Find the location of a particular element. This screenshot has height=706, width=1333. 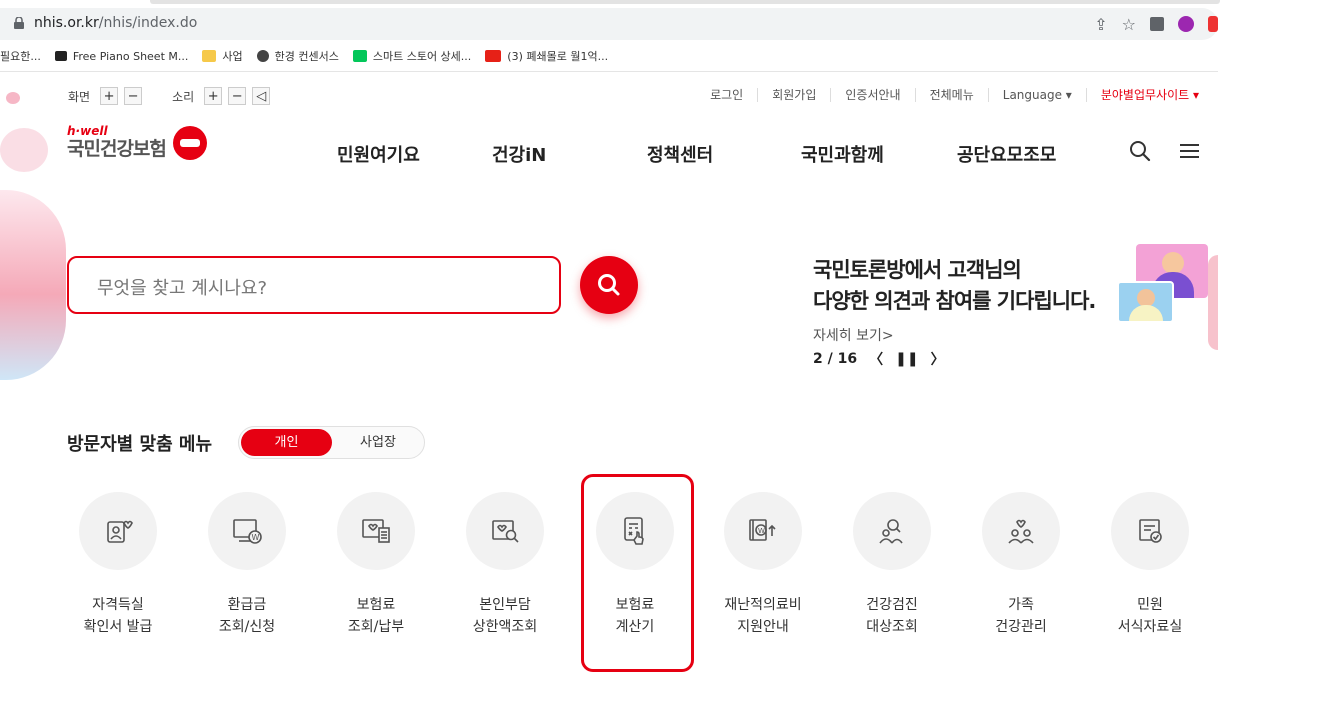

receipt-icon is located at coordinates (376, 531).